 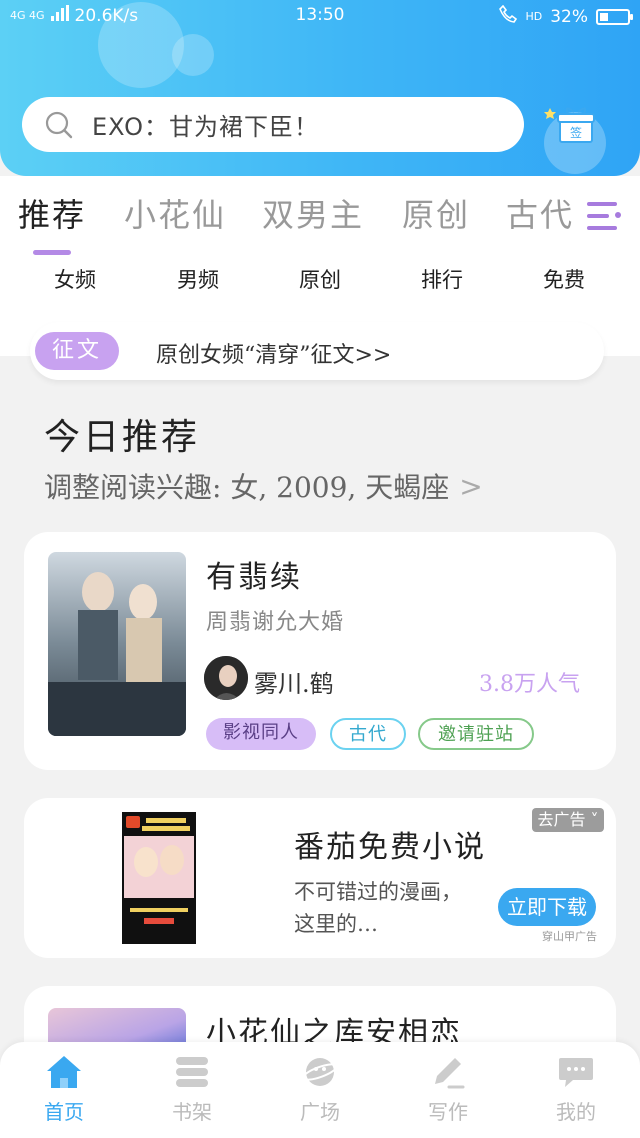 What do you see at coordinates (576, 1072) in the screenshot?
I see `chat-icon` at bounding box center [576, 1072].